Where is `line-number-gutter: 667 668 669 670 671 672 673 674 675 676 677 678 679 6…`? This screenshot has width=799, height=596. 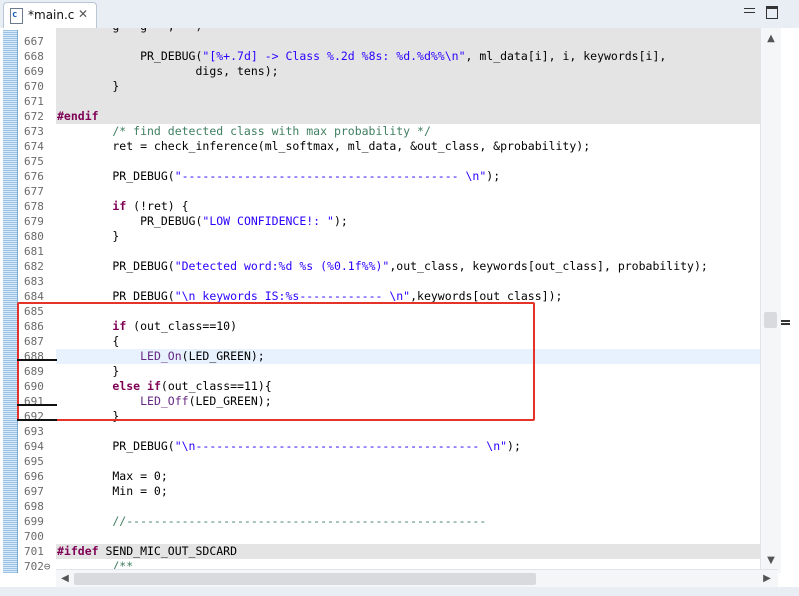
line-number-gutter: 667 668 669 670 671 672 673 674 675 676 677 678 679 6… is located at coordinates (37, 300).